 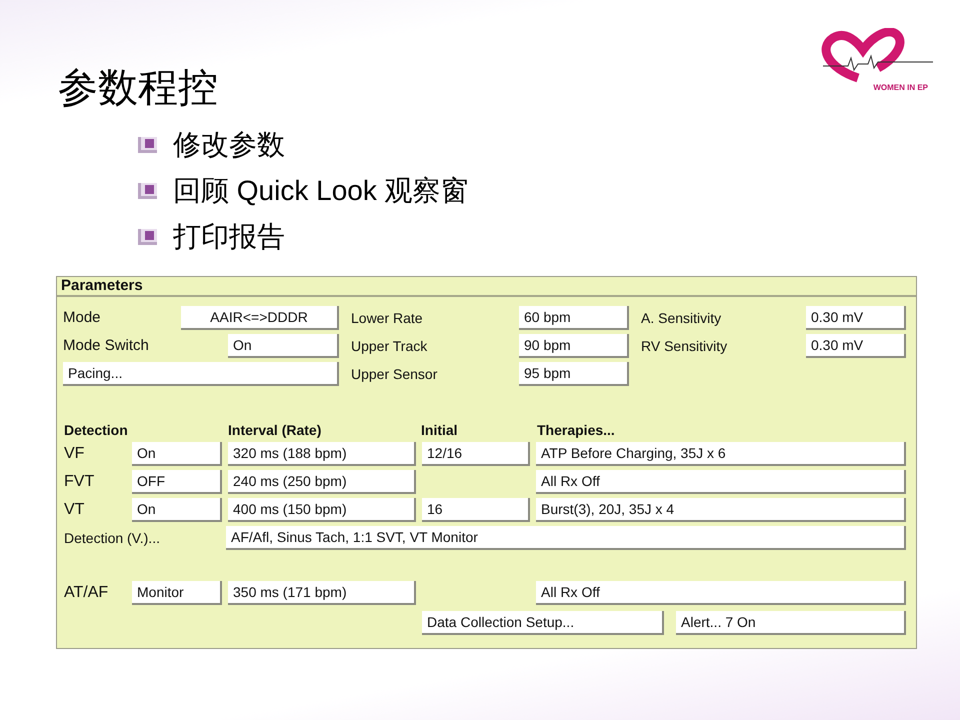 I want to click on logo-text: WOMEN IN EP, so click(x=901, y=88).